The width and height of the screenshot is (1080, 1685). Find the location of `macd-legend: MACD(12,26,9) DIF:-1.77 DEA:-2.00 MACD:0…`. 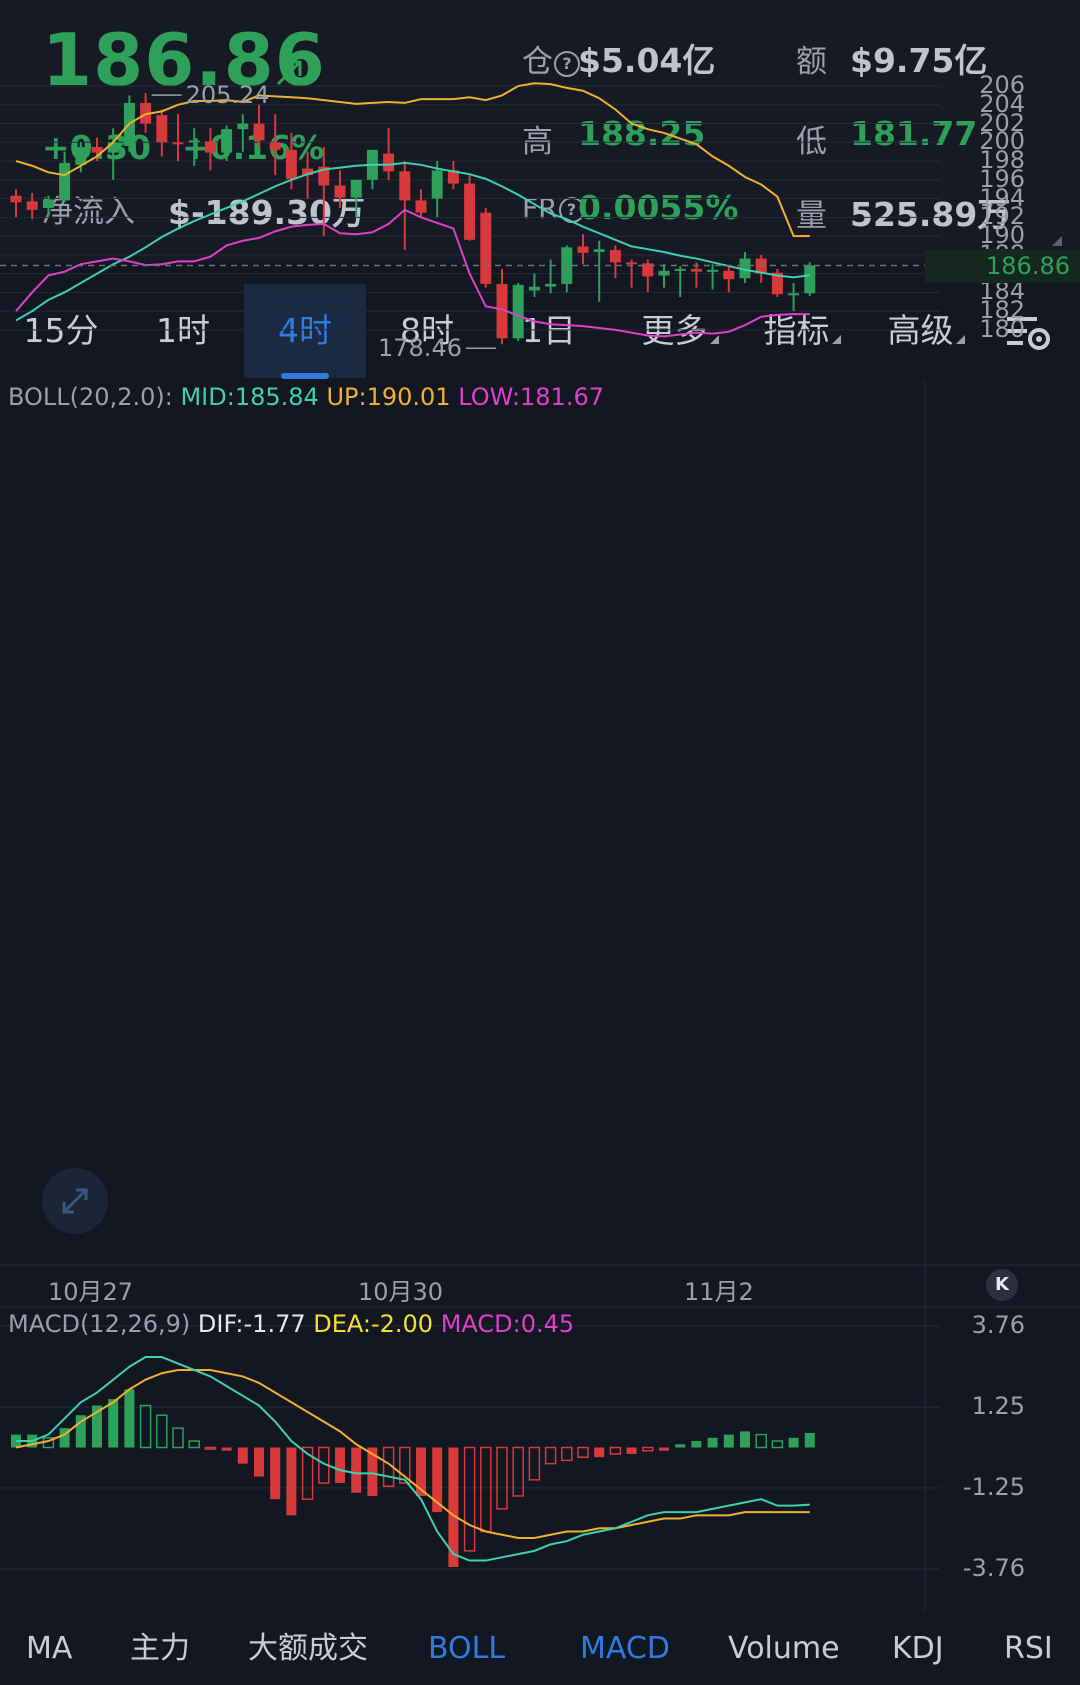

macd-legend: MACD(12,26,9) DIF:-1.77 DEA:-2.00 MACD:0… is located at coordinates (291, 1324).